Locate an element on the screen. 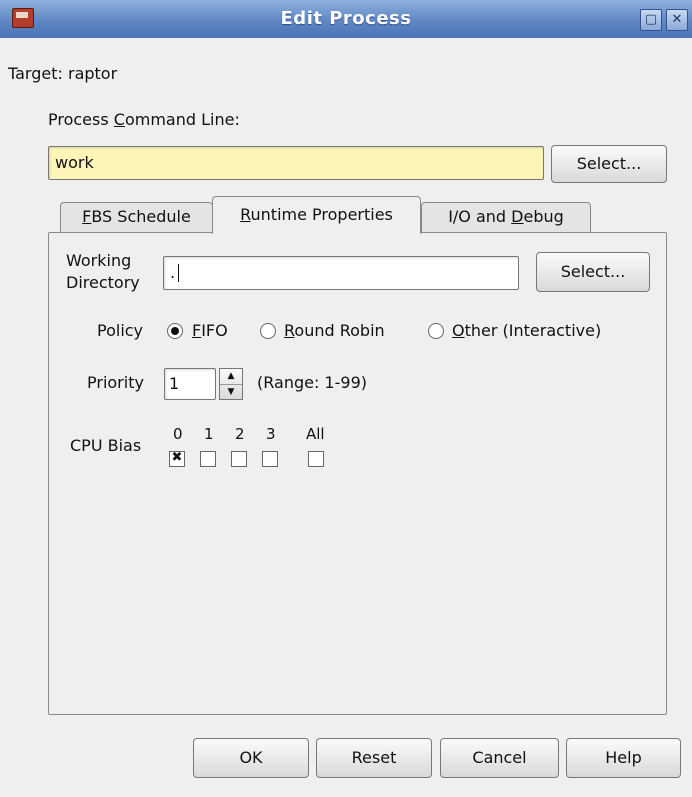 The image size is (692, 797). cancel-button: Cancel is located at coordinates (499, 758).